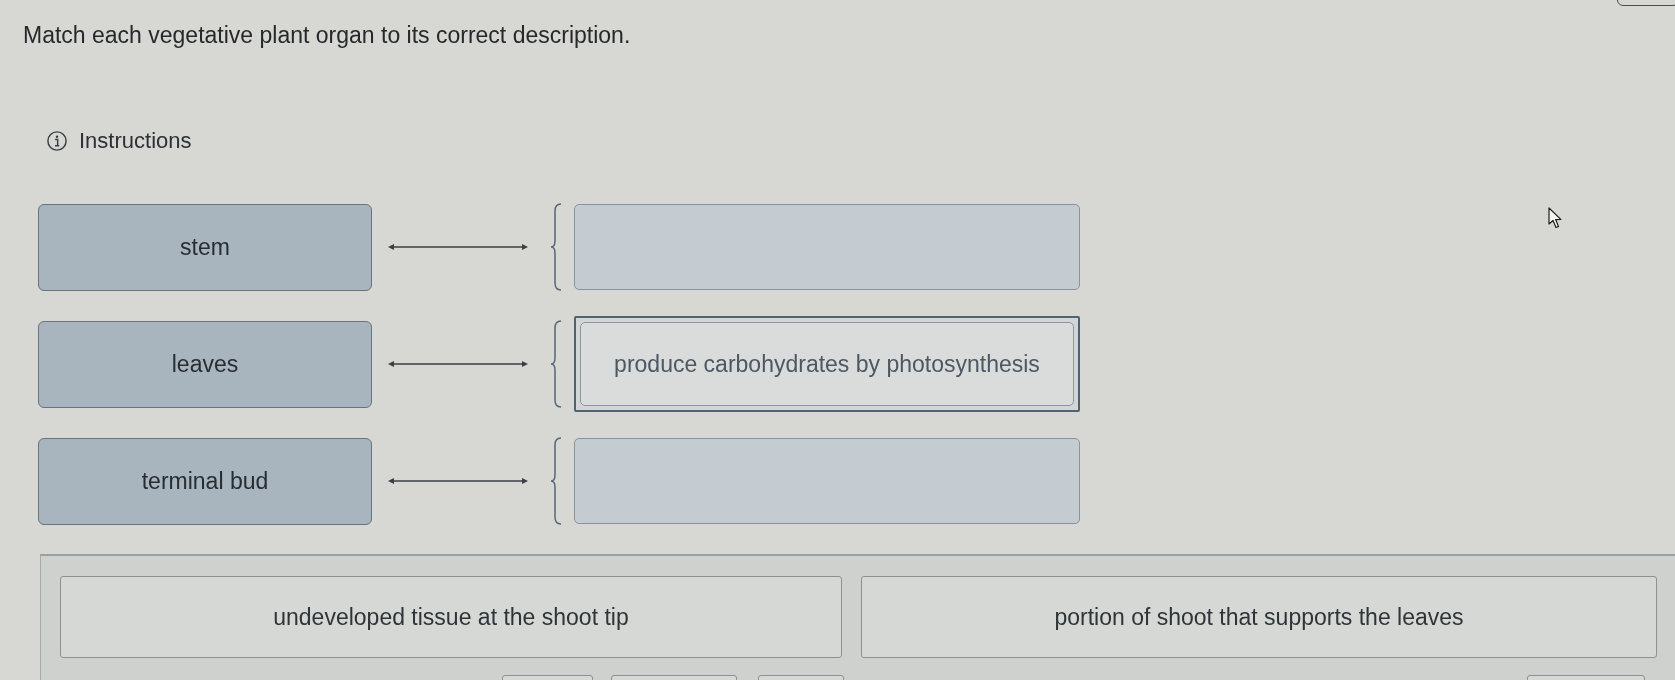 The width and height of the screenshot is (1675, 680). Describe the element at coordinates (1555, 218) in the screenshot. I see `mouse-pointer-icon` at that location.